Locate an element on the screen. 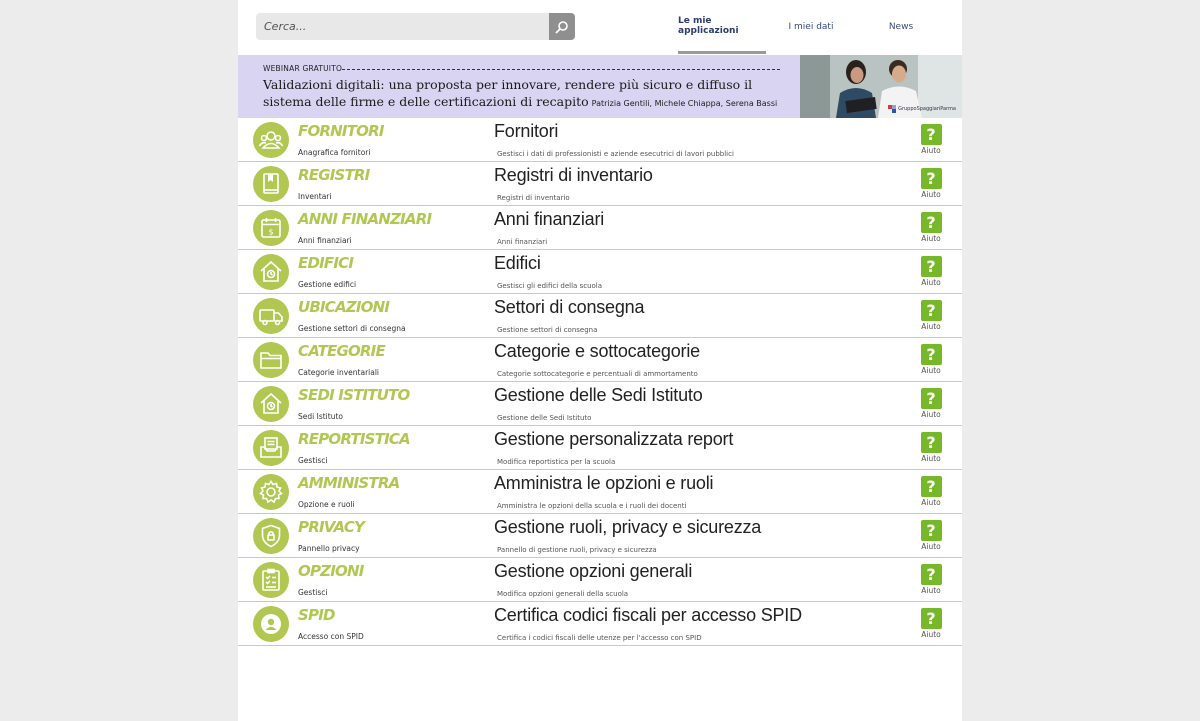 This screenshot has width=1200, height=721. app-name: Gestione delle Sedi Istituto is located at coordinates (598, 395).